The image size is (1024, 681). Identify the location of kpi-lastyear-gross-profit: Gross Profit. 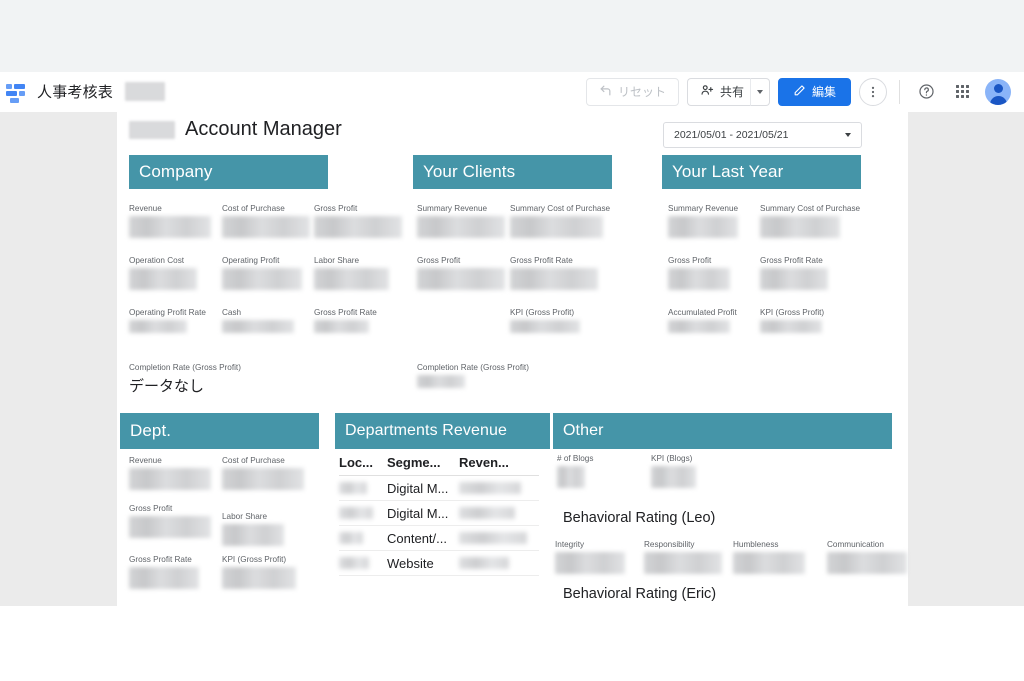
(699, 273).